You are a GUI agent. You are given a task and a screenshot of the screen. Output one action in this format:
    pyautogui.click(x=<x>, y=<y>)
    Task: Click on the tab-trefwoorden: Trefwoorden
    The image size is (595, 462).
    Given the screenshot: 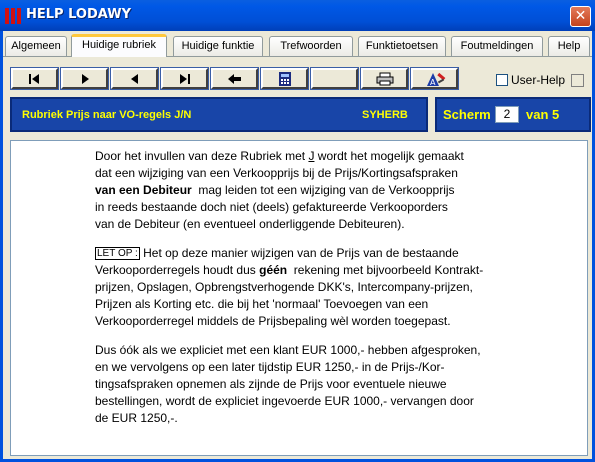 What is the action you would take?
    pyautogui.click(x=311, y=46)
    